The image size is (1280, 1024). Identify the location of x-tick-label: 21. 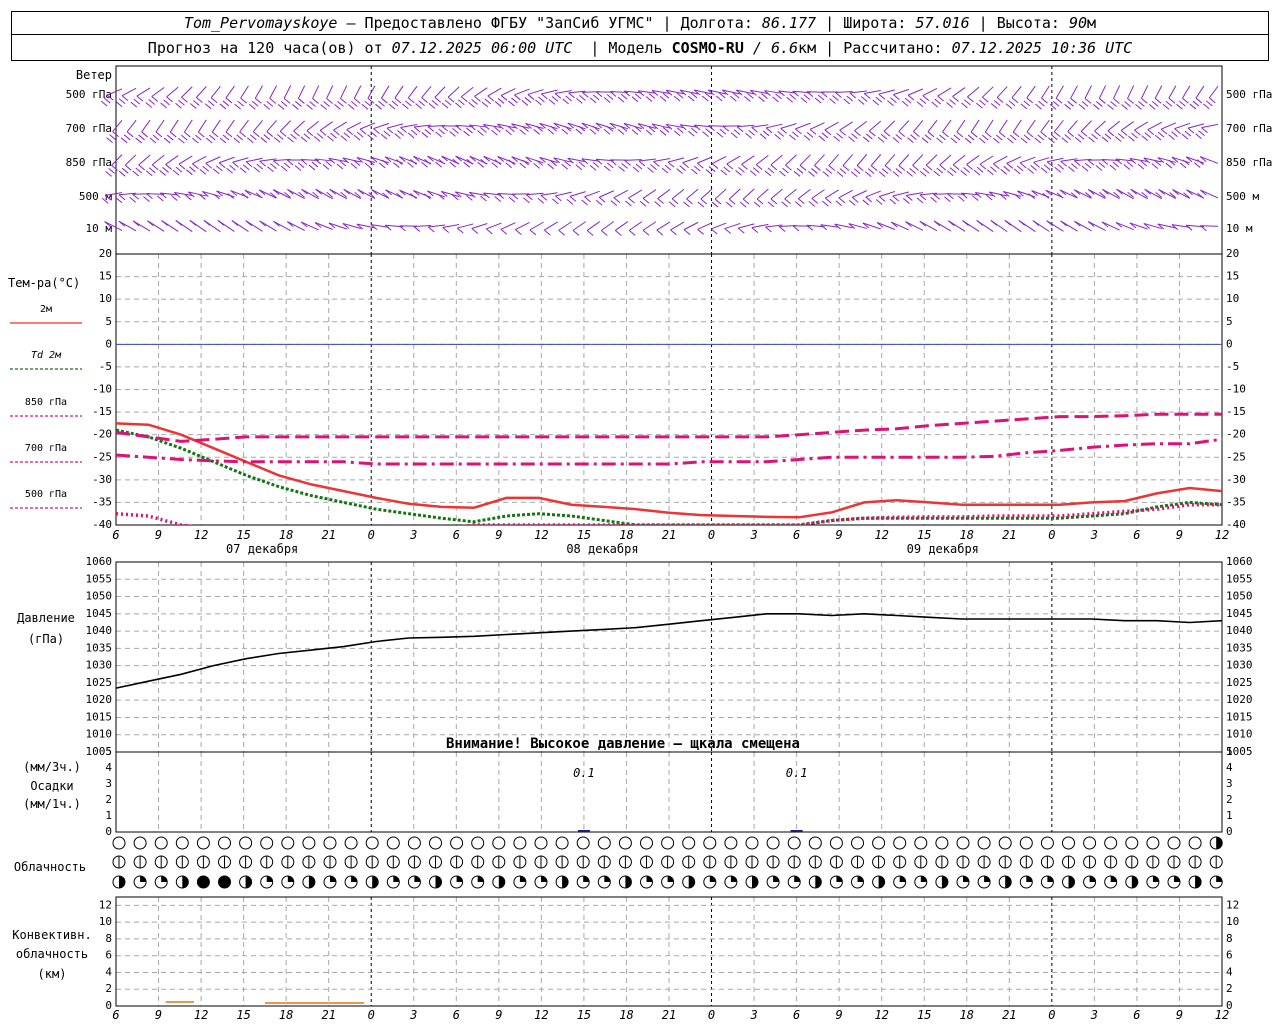
(328, 1015).